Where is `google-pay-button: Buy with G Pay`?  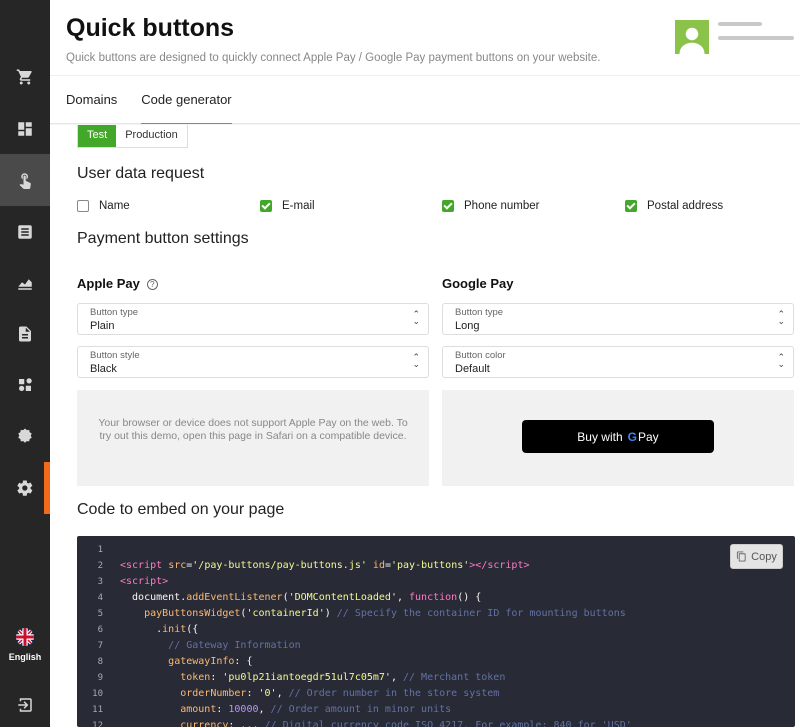 google-pay-button: Buy with G Pay is located at coordinates (618, 436).